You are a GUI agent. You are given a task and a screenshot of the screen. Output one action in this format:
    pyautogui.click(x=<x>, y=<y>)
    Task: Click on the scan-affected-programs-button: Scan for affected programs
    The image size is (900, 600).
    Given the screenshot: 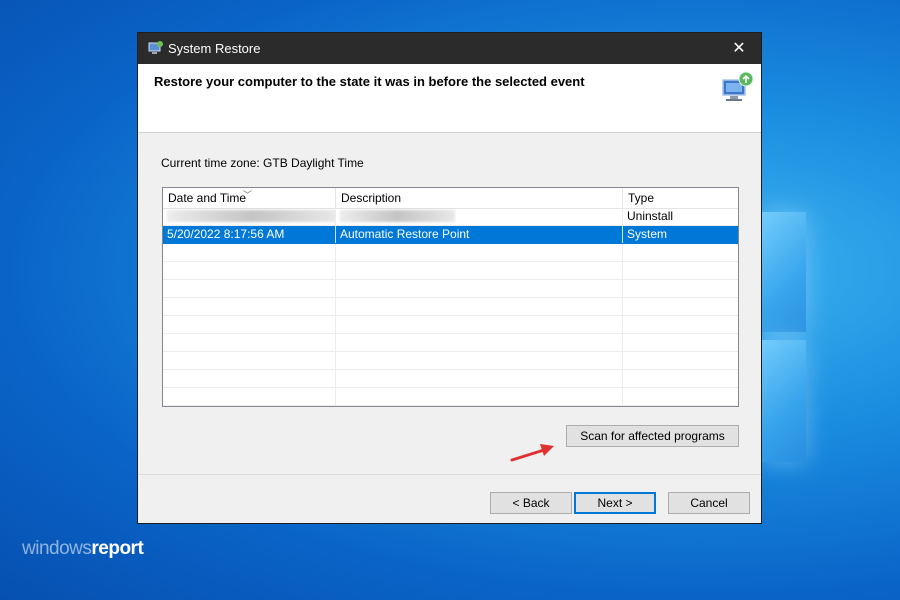 What is the action you would take?
    pyautogui.click(x=652, y=436)
    